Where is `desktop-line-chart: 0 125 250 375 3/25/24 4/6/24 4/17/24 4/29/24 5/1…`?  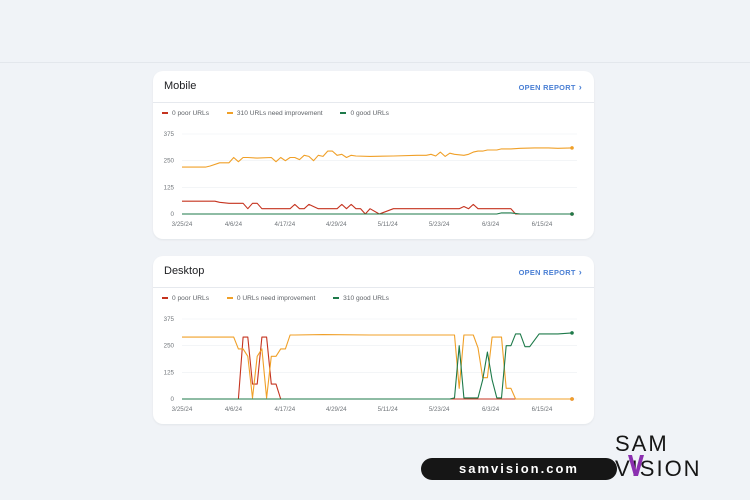
desktop-line-chart: 0 125 250 375 3/25/24 4/6/24 4/17/24 4/29/24 5/1… is located at coordinates (370, 364).